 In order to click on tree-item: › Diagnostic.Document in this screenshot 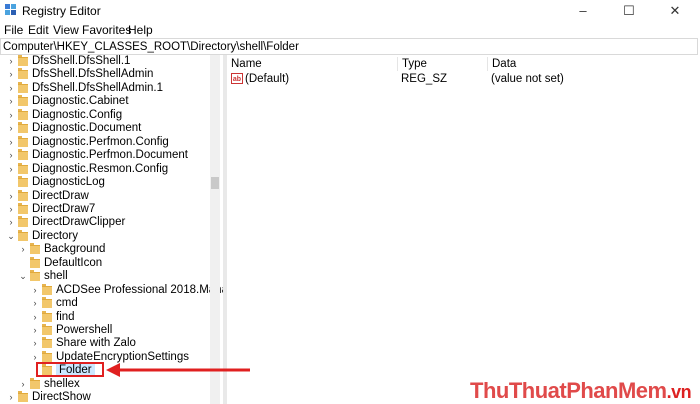, I will do `click(105, 128)`.